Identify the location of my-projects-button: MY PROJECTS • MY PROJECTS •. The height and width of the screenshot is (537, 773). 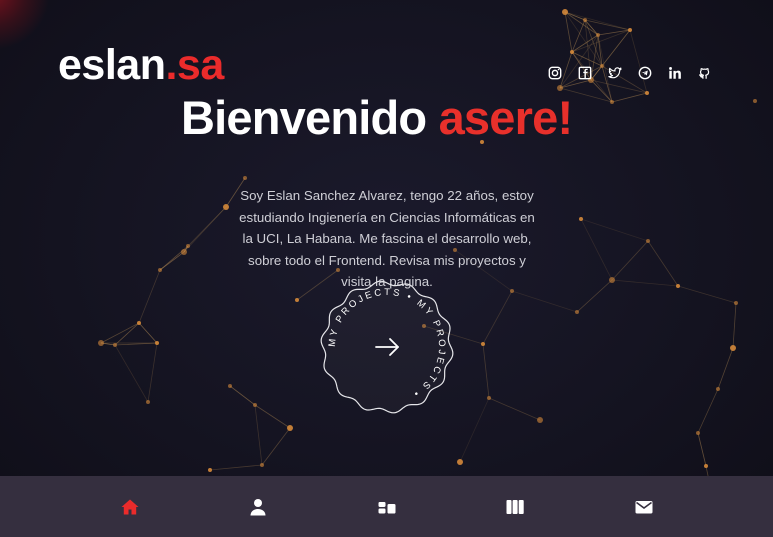
(387, 347).